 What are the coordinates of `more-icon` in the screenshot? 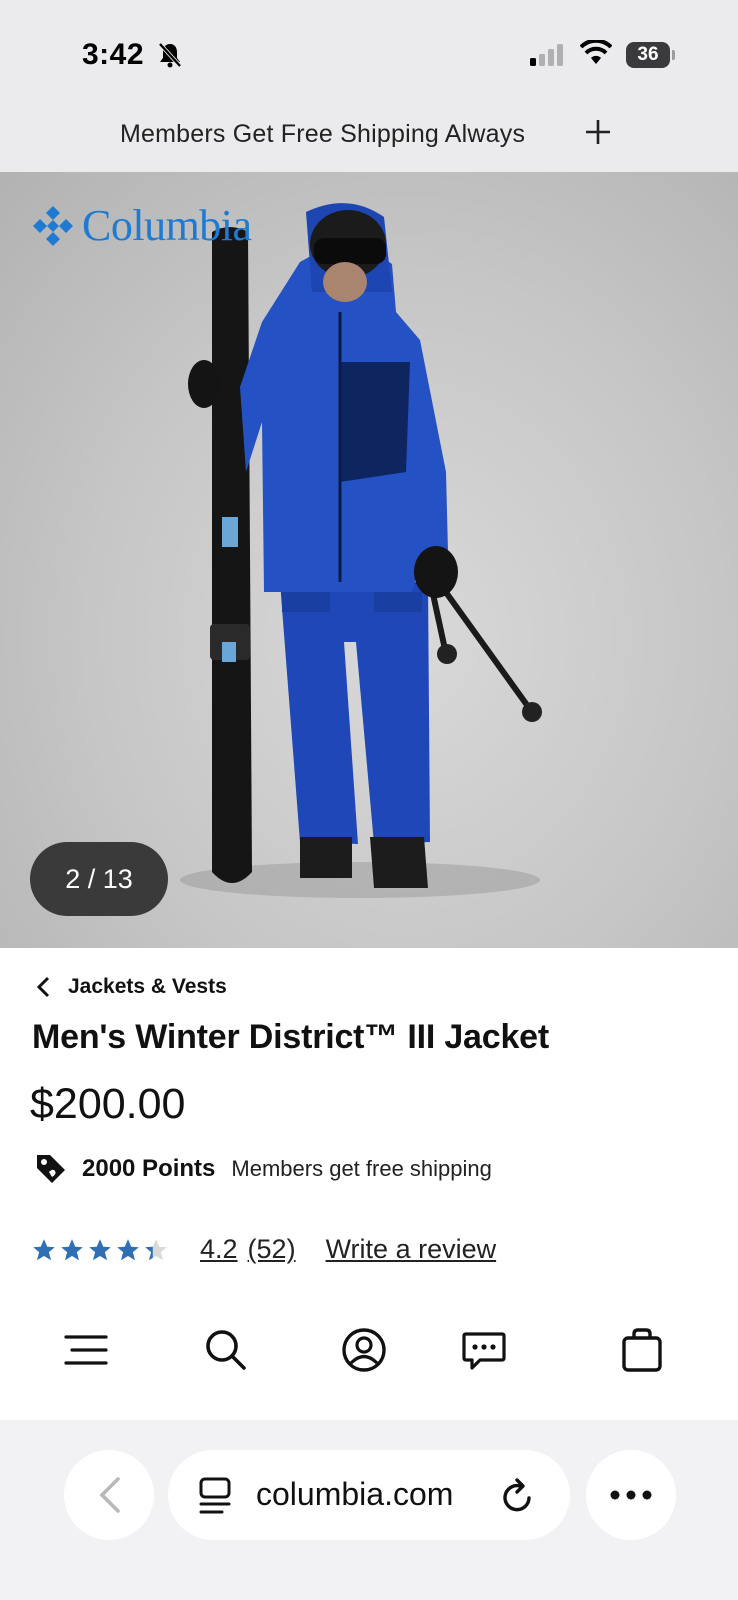 It's located at (631, 1495).